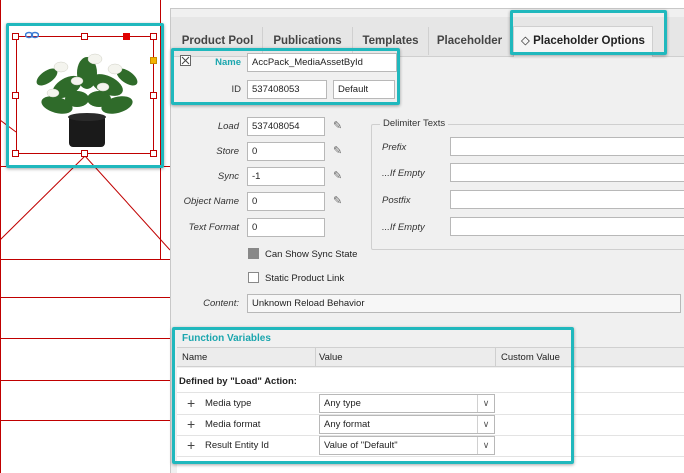  I want to click on column-value: Value, so click(331, 357).